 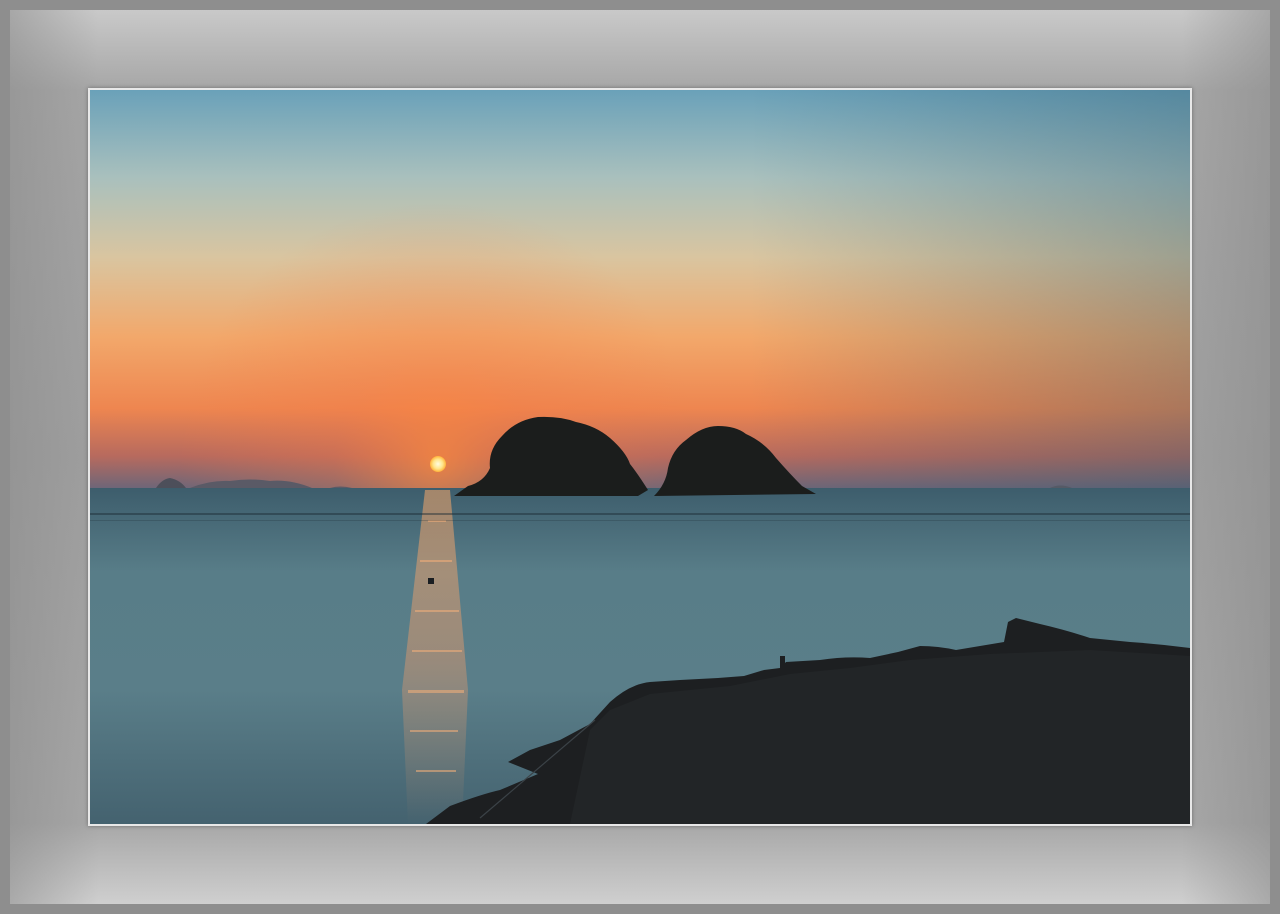 What do you see at coordinates (782, 663) in the screenshot?
I see `figure-silhouette` at bounding box center [782, 663].